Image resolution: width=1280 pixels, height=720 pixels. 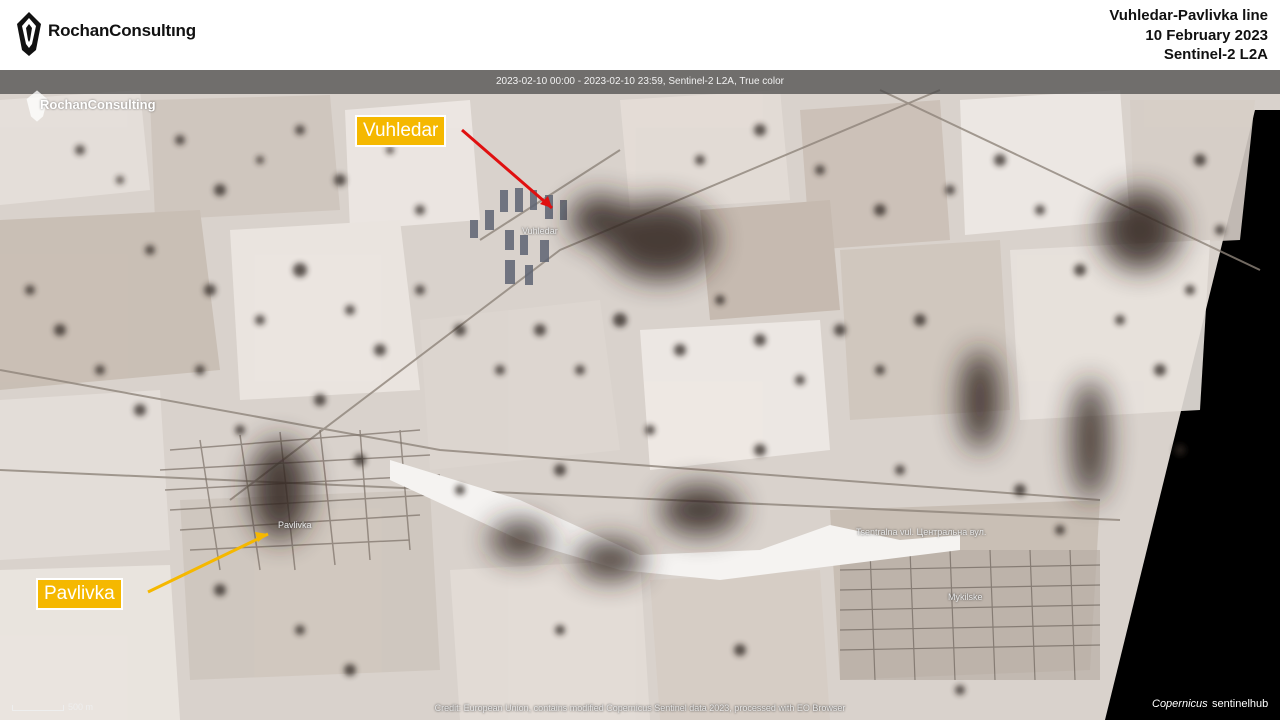 What do you see at coordinates (540, 231) in the screenshot?
I see `place-label-vuhledar: Vuhledar` at bounding box center [540, 231].